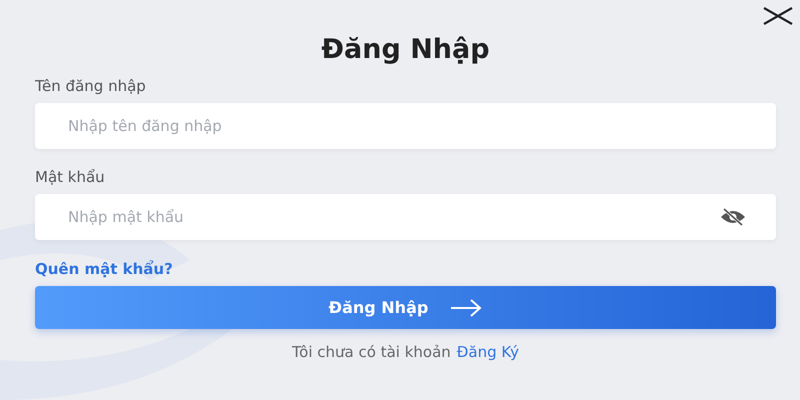  I want to click on input-field: Nhập mật khẩu, so click(405, 217).